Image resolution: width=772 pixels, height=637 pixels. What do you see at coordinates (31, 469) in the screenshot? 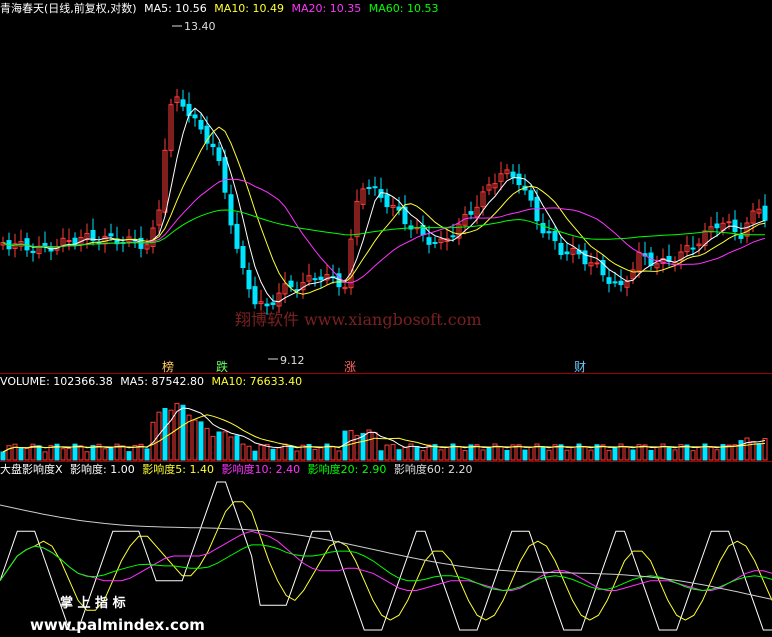
I see `indicator-name: 大盘影响度X` at bounding box center [31, 469].